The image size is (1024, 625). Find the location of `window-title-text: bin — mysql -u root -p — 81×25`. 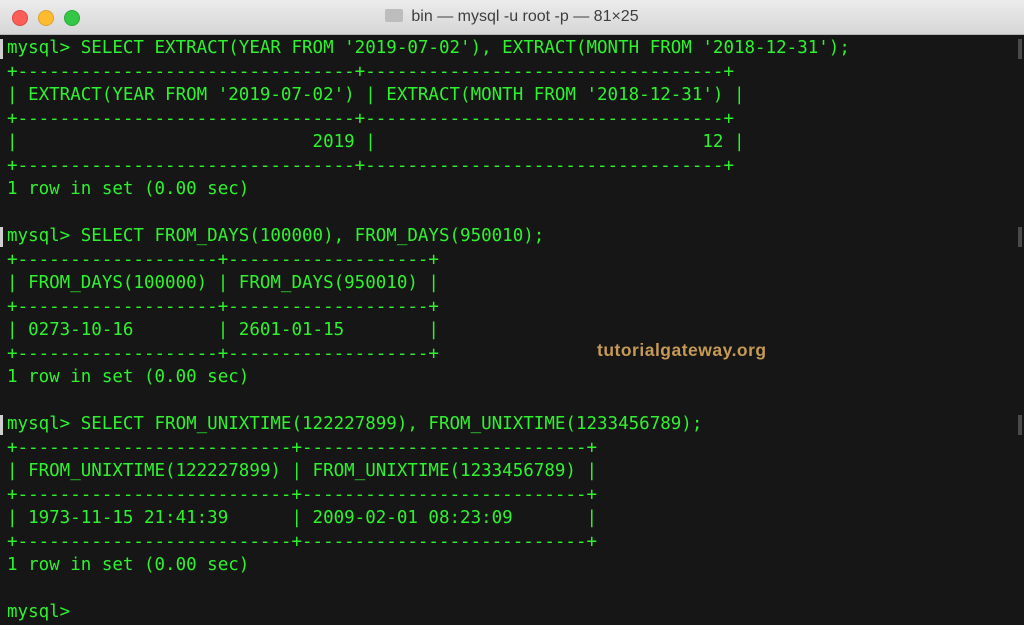

window-title-text: bin — mysql -u root -p — 81×25 is located at coordinates (525, 16).